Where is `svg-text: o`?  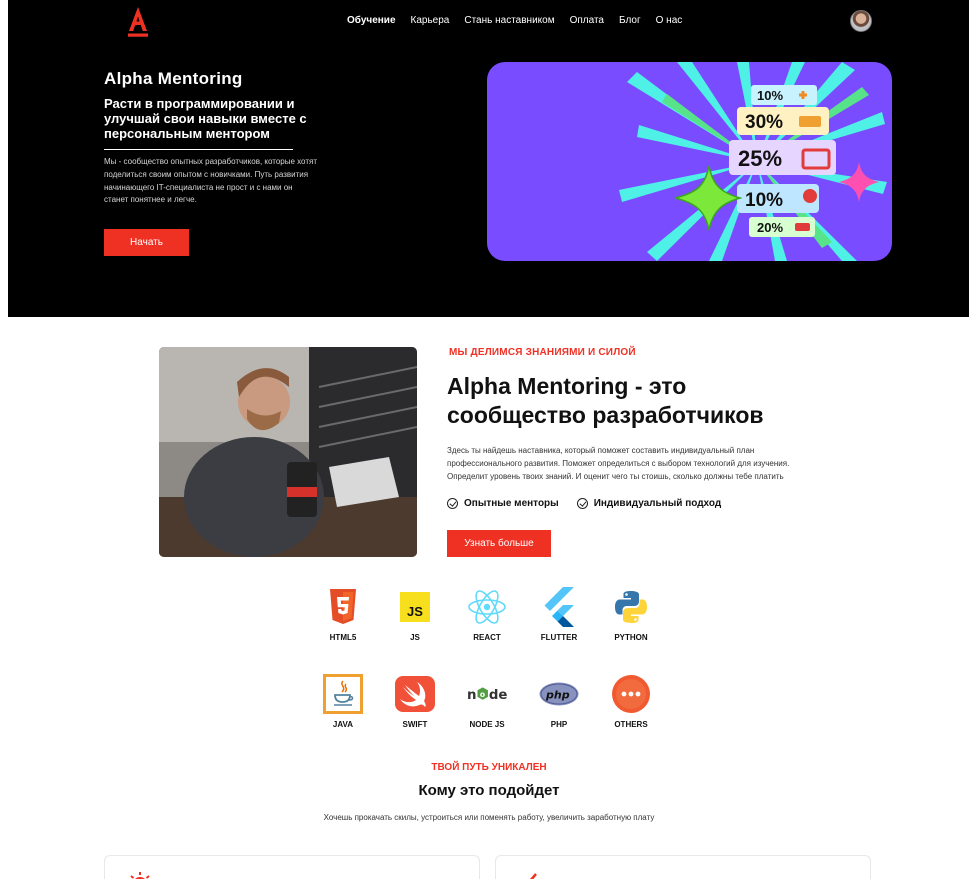
svg-text: o is located at coordinates (482, 694).